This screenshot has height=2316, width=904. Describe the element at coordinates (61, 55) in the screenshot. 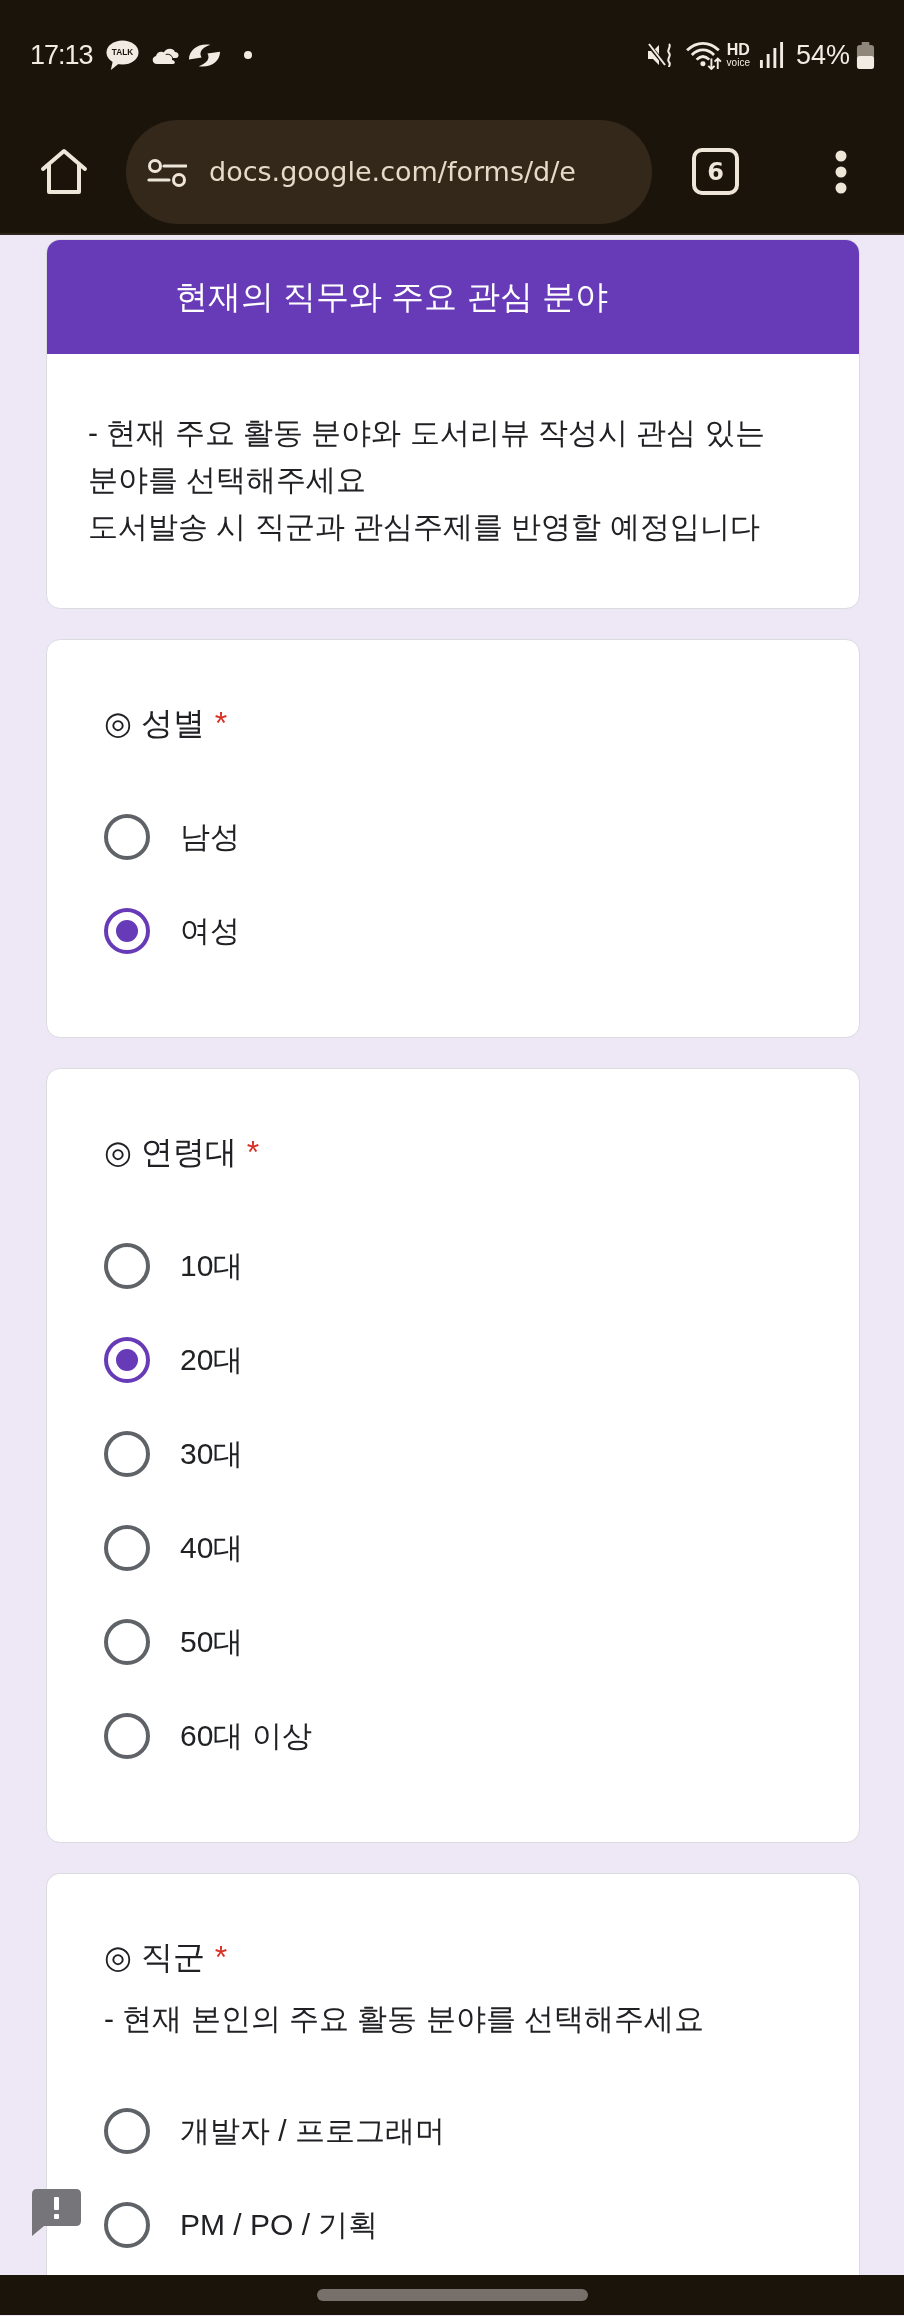

I see `clock-time: 17:13` at that location.